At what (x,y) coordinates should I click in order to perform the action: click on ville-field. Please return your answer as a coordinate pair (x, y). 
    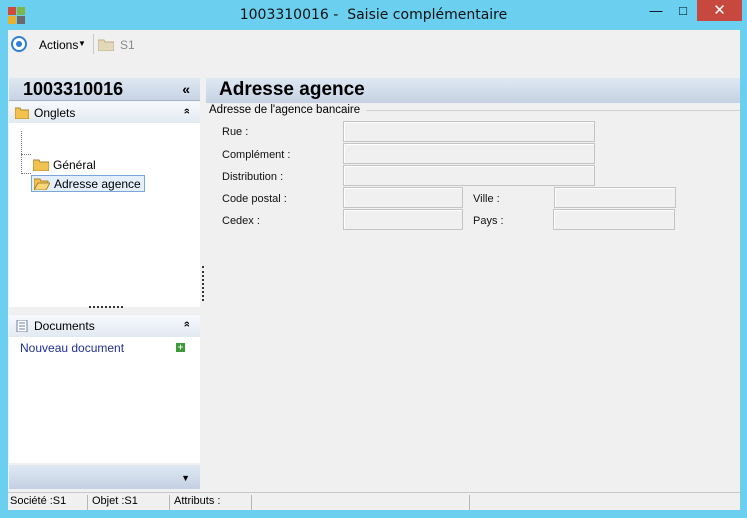
    Looking at the image, I should click on (615, 197).